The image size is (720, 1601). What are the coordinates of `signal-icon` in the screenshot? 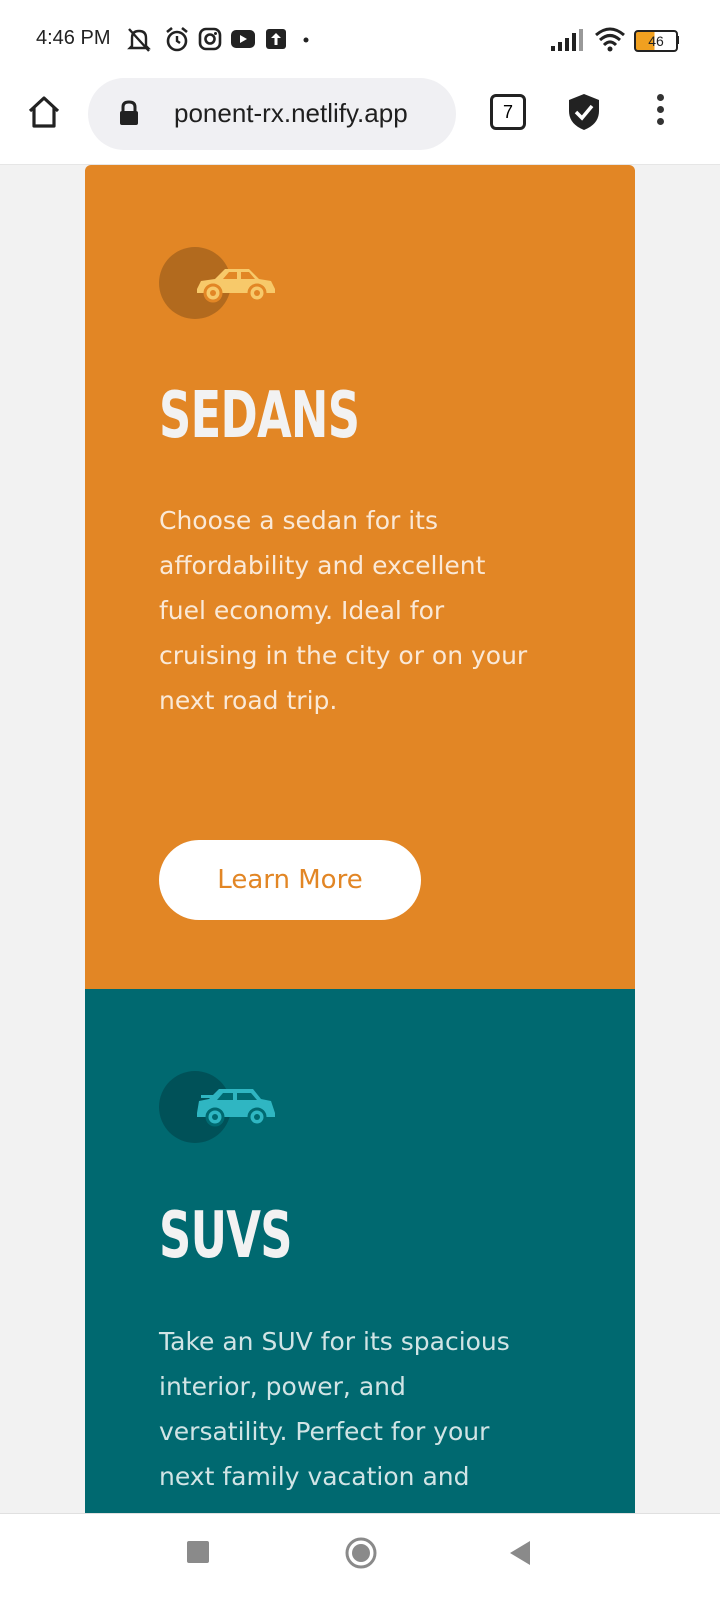 It's located at (567, 40).